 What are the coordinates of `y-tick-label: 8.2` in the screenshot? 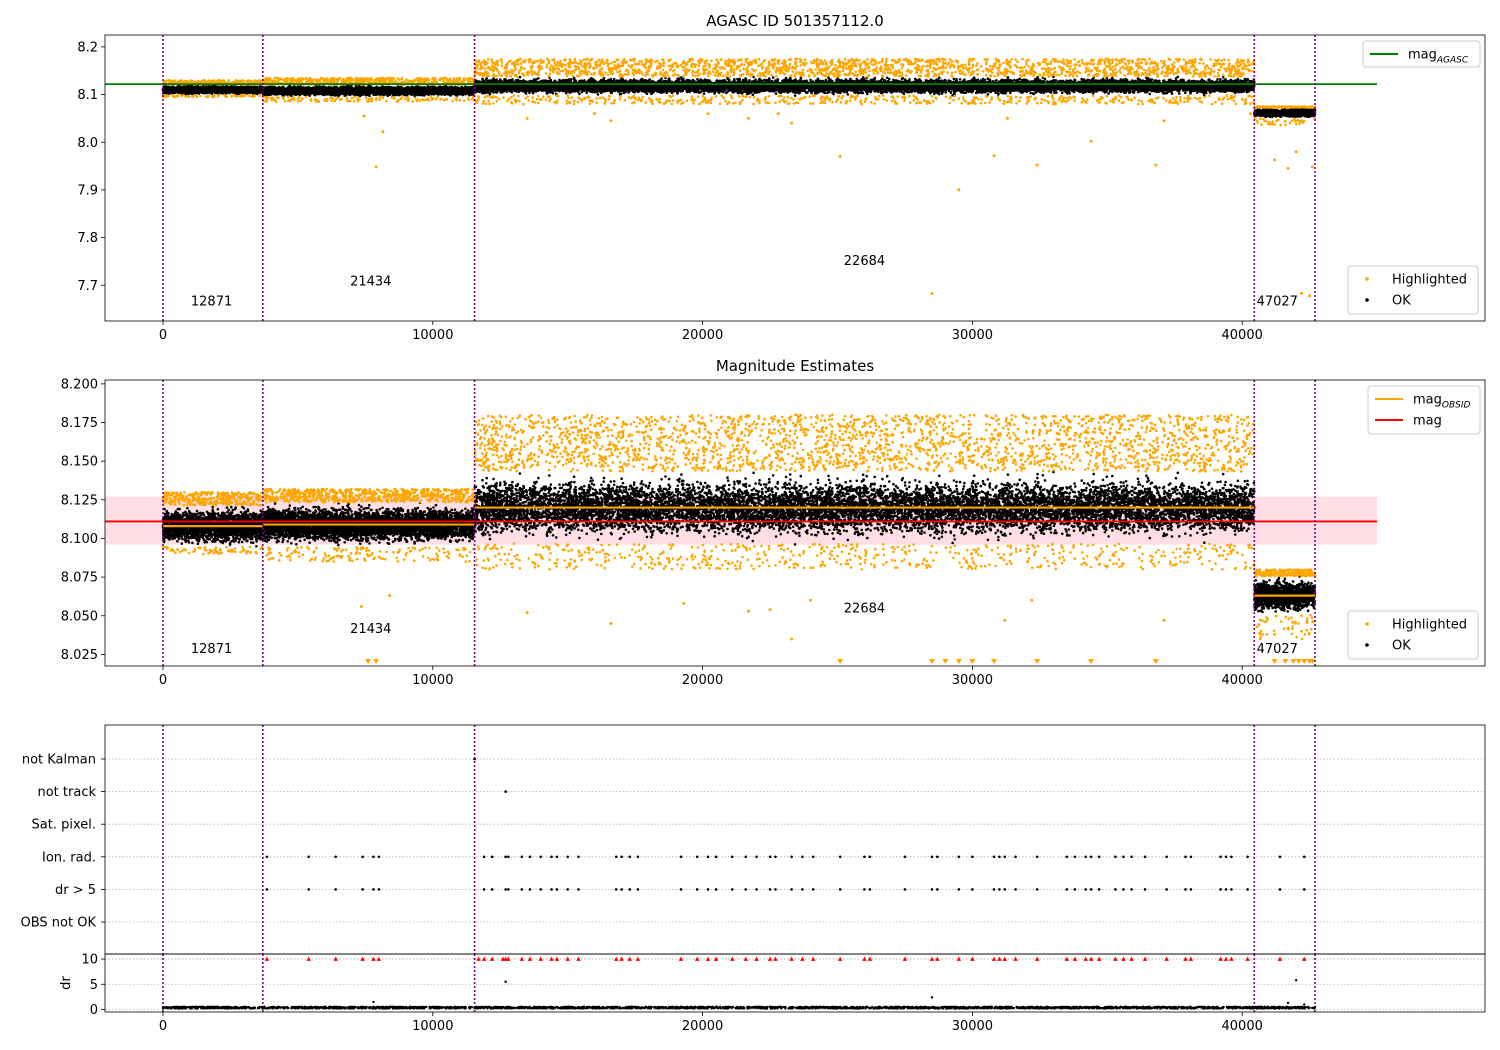 It's located at (87, 47).